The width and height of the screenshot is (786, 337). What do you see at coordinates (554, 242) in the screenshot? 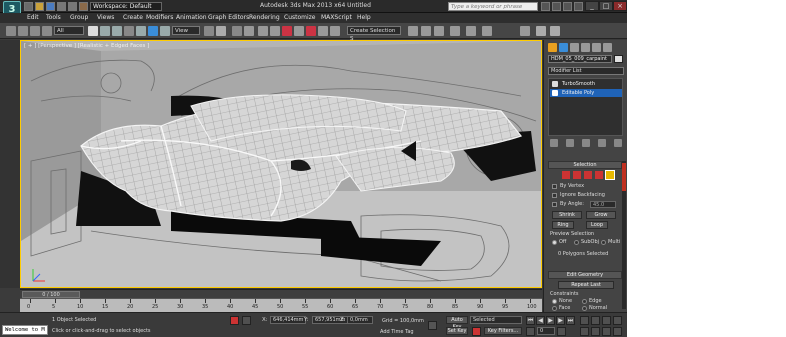
I see `preview-off-radio` at bounding box center [554, 242].